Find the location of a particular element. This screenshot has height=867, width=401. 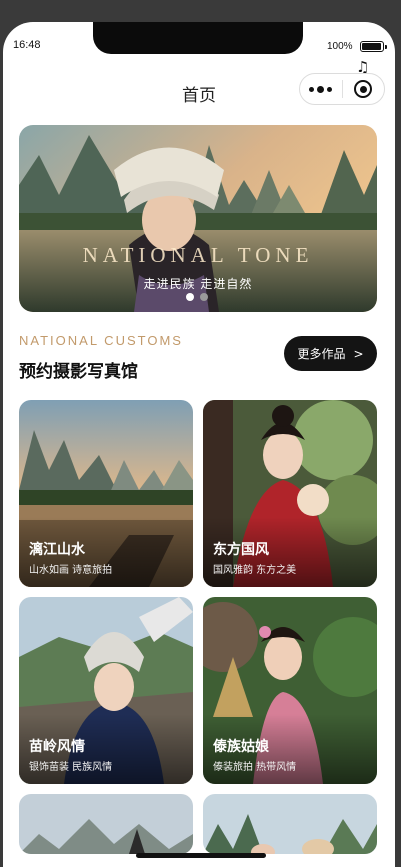

card-subtitle: 傣装旅拍 热带风情 is located at coordinates (255, 767).